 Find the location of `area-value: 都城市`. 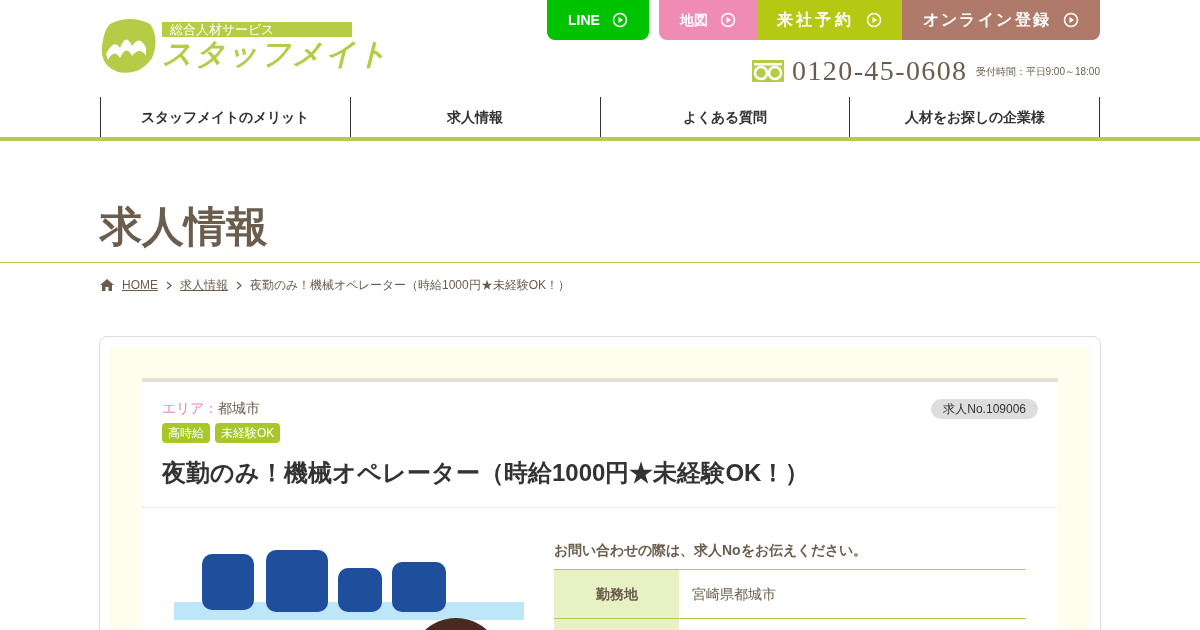

area-value: 都城市 is located at coordinates (239, 408).